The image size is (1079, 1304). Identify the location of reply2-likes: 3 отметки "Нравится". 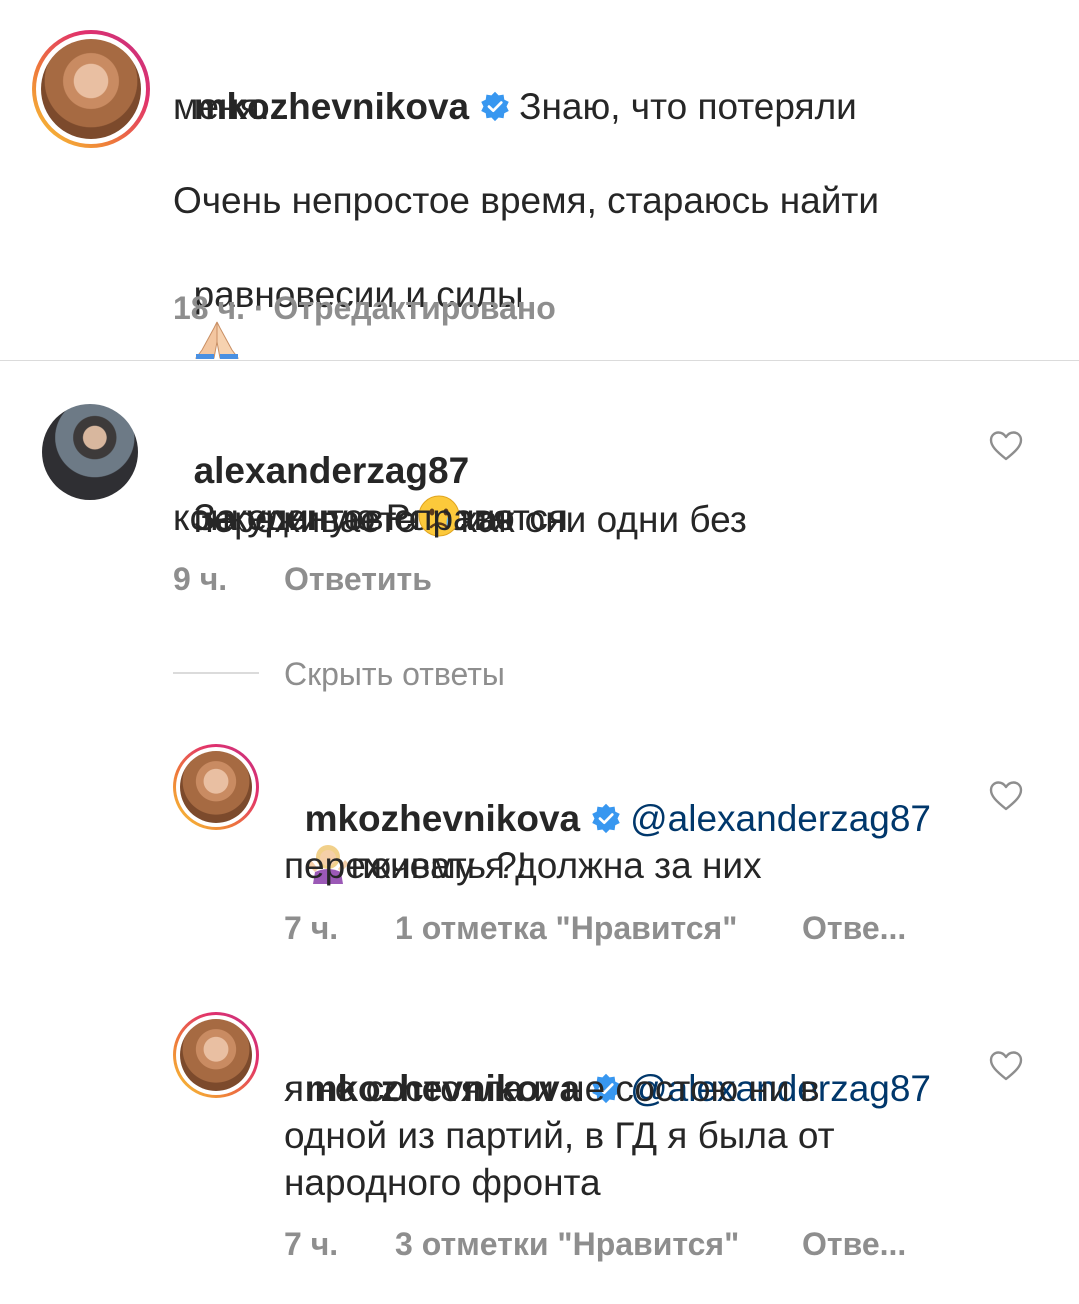
(567, 1244).